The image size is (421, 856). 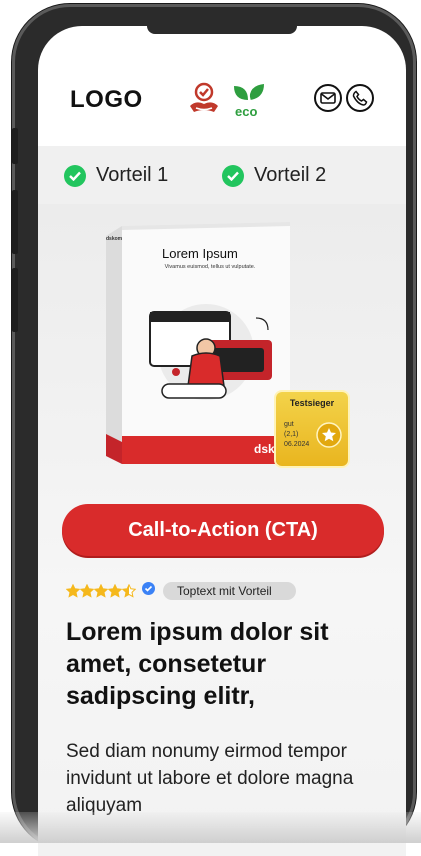 I want to click on box-subtitle: Vivamus euismod, tellus ut vulputate., so click(x=210, y=267).